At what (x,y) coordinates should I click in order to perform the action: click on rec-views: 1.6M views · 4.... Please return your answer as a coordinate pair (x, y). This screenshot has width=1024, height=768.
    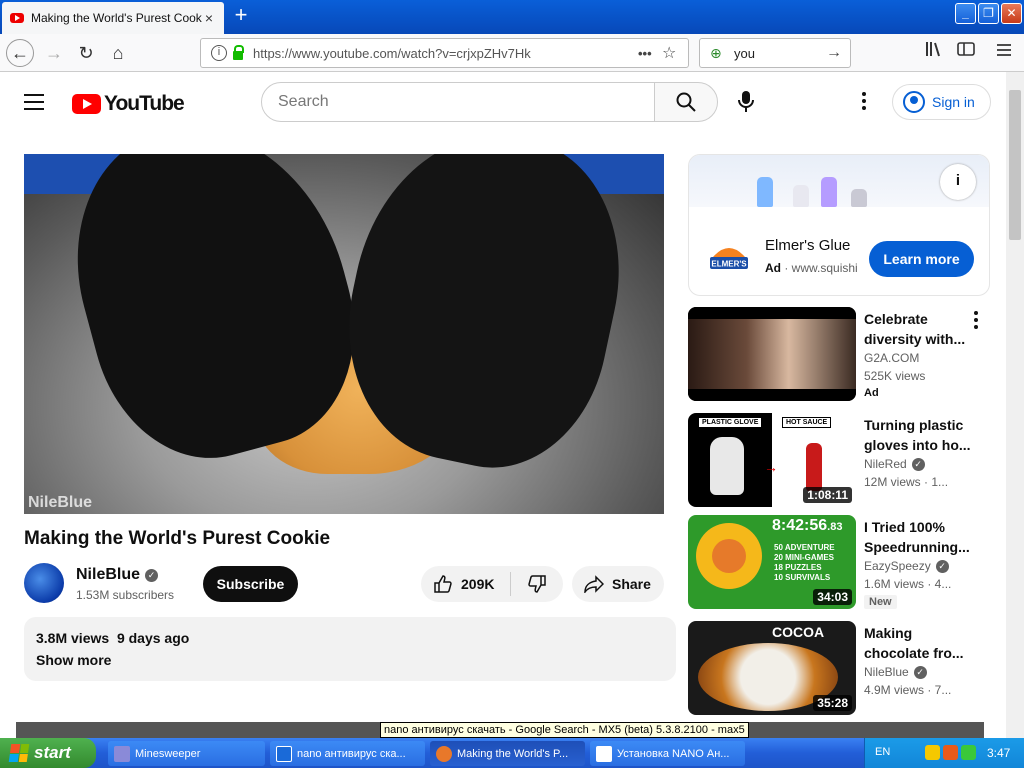
    Looking at the image, I should click on (908, 584).